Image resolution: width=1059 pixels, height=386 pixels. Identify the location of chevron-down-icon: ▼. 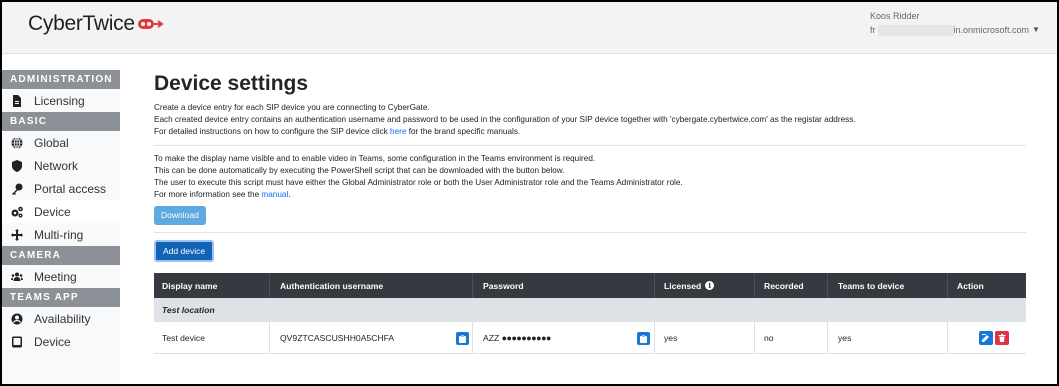
(1036, 29).